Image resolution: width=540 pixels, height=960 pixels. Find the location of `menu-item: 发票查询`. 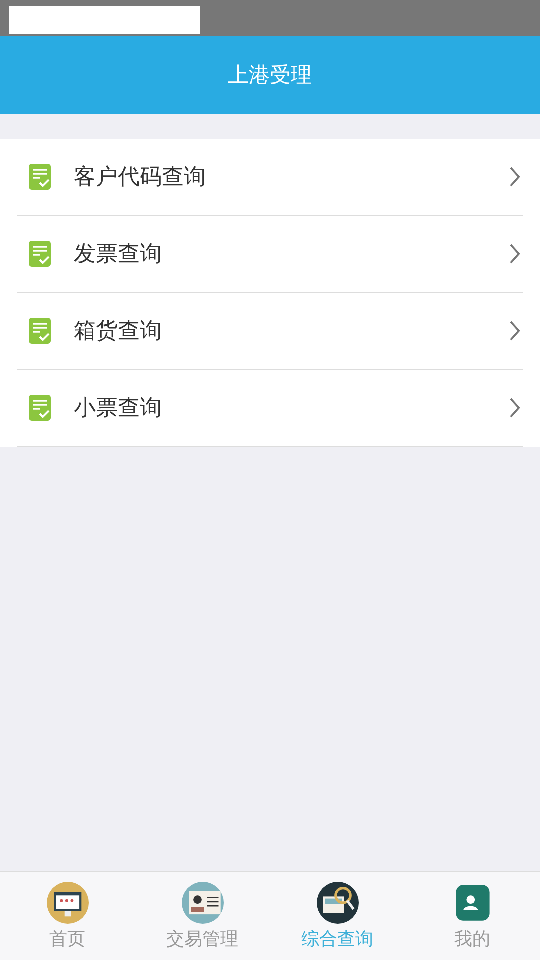

menu-item: 发票查询 is located at coordinates (270, 254).